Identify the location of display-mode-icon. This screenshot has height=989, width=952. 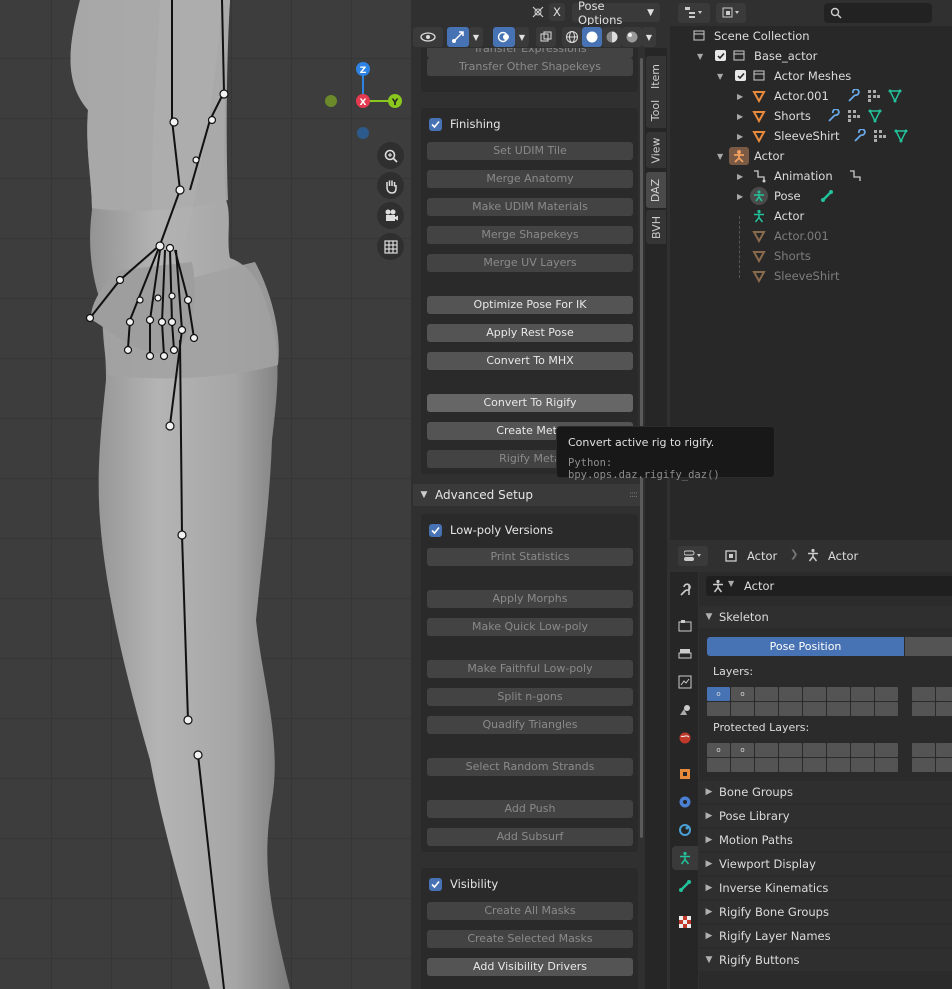
(694, 13).